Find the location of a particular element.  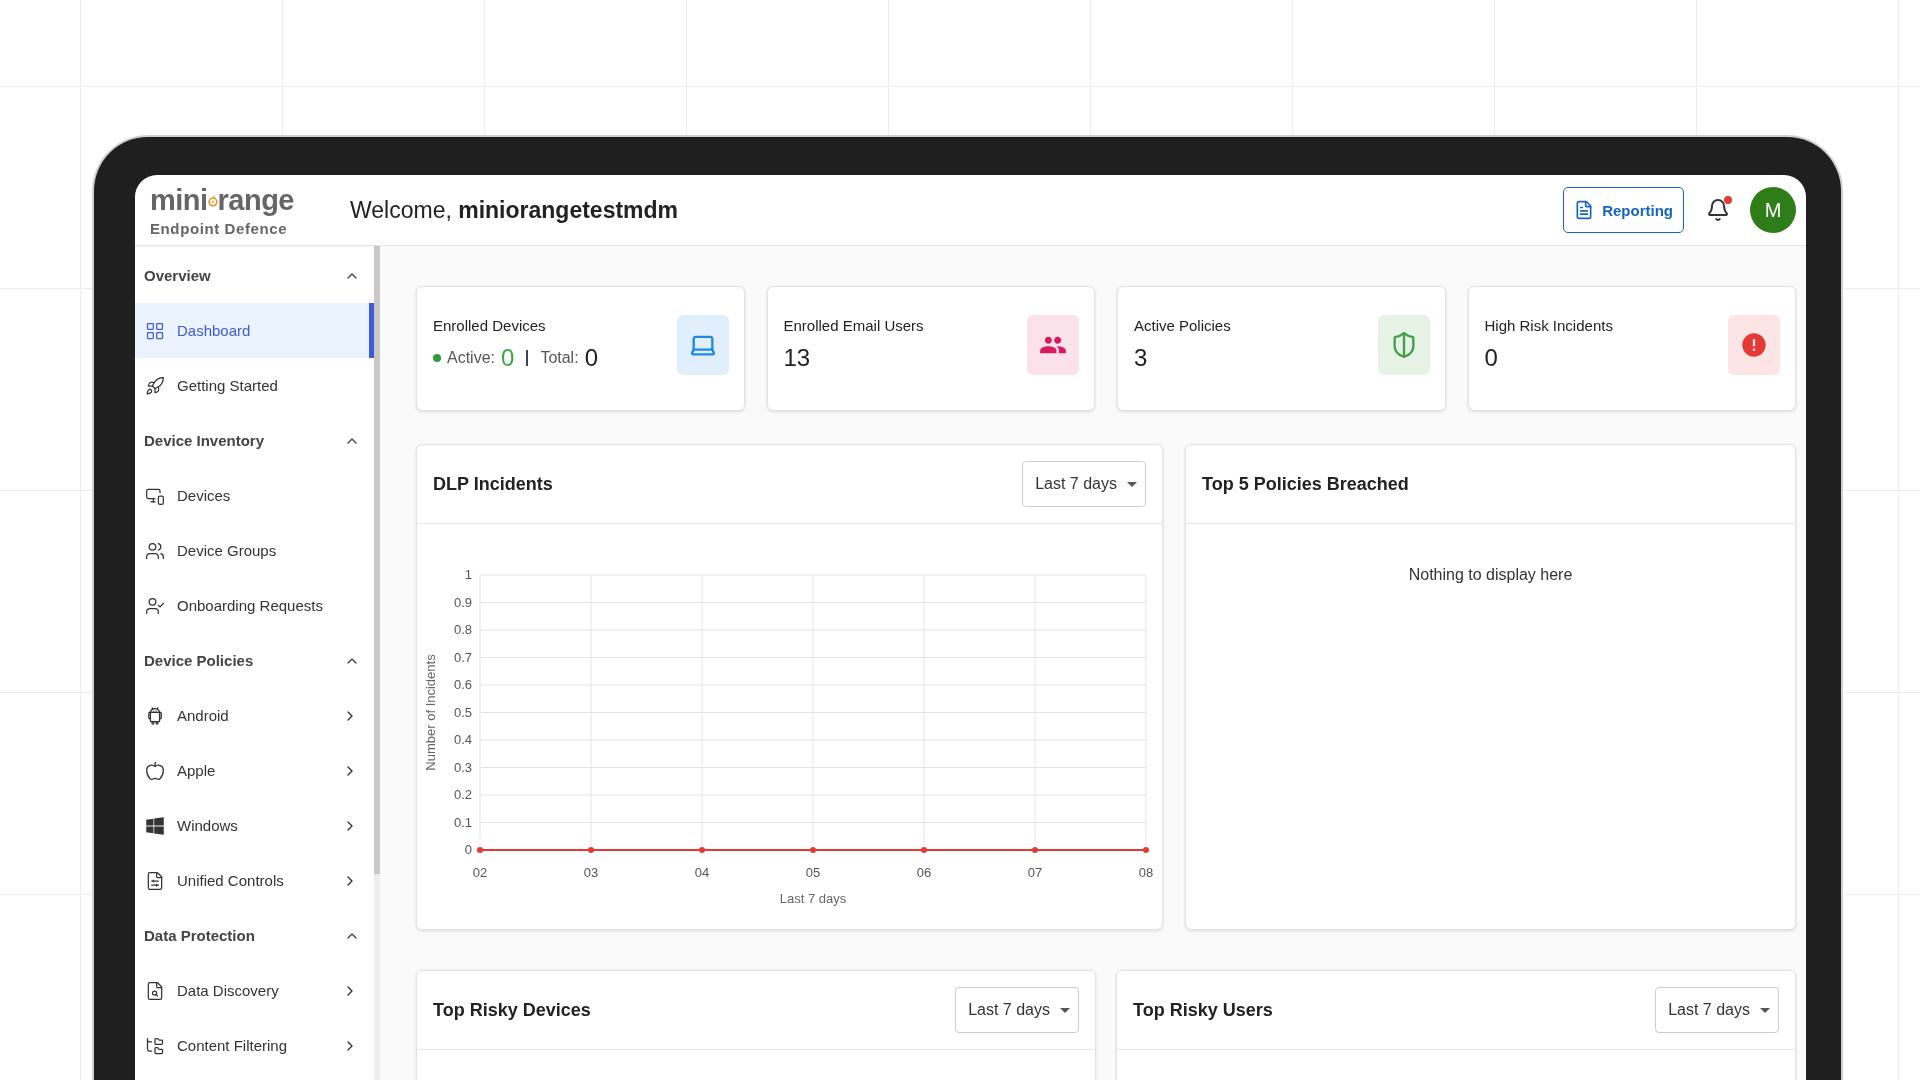

sidebar-item: Dashboard is located at coordinates (254, 330).